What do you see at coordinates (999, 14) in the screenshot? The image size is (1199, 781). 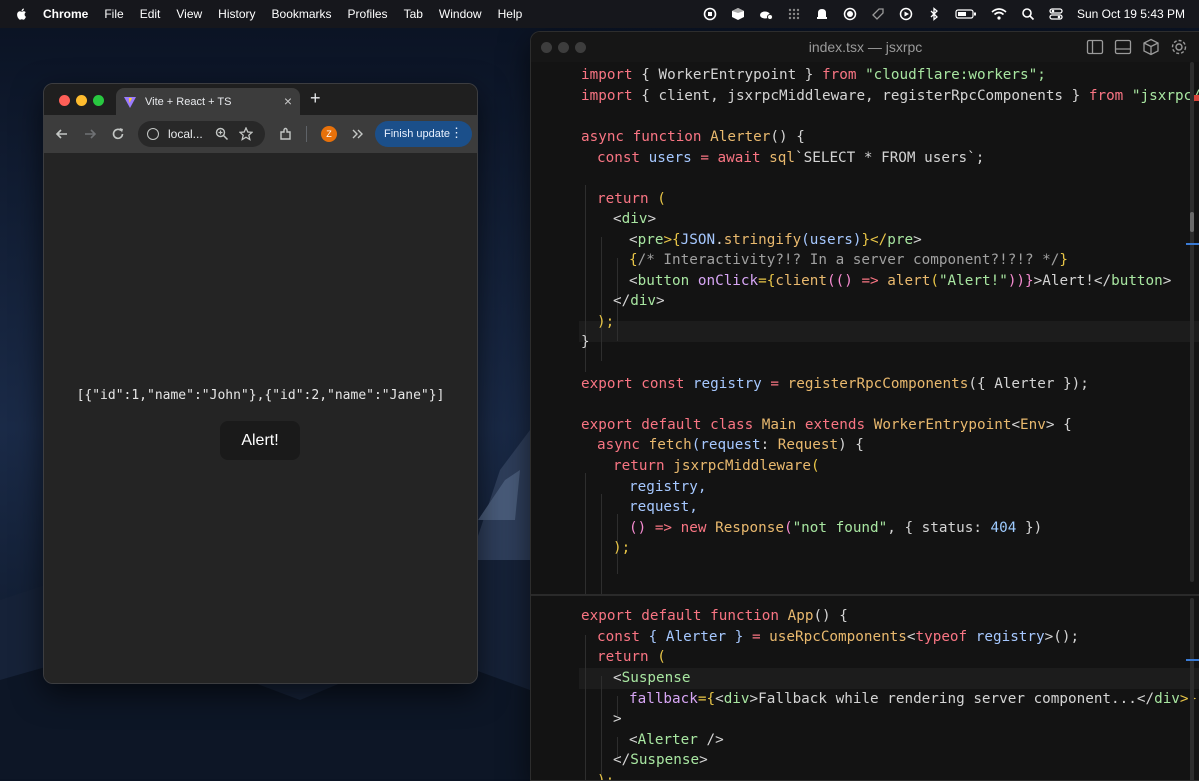 I see `wifi-icon` at bounding box center [999, 14].